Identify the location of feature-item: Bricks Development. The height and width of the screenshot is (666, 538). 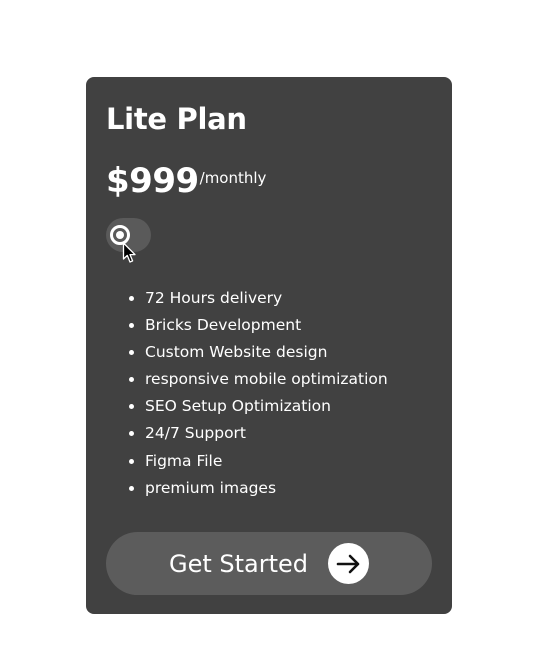
(266, 325).